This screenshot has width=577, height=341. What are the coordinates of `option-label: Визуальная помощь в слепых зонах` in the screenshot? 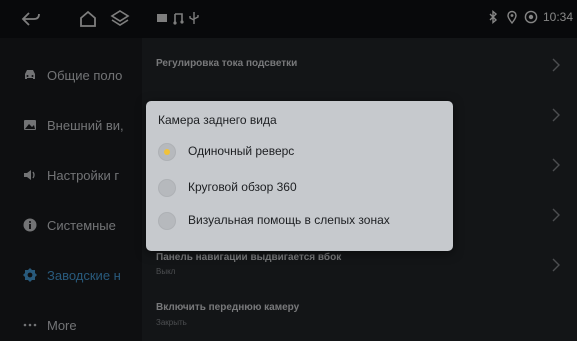 It's located at (289, 220).